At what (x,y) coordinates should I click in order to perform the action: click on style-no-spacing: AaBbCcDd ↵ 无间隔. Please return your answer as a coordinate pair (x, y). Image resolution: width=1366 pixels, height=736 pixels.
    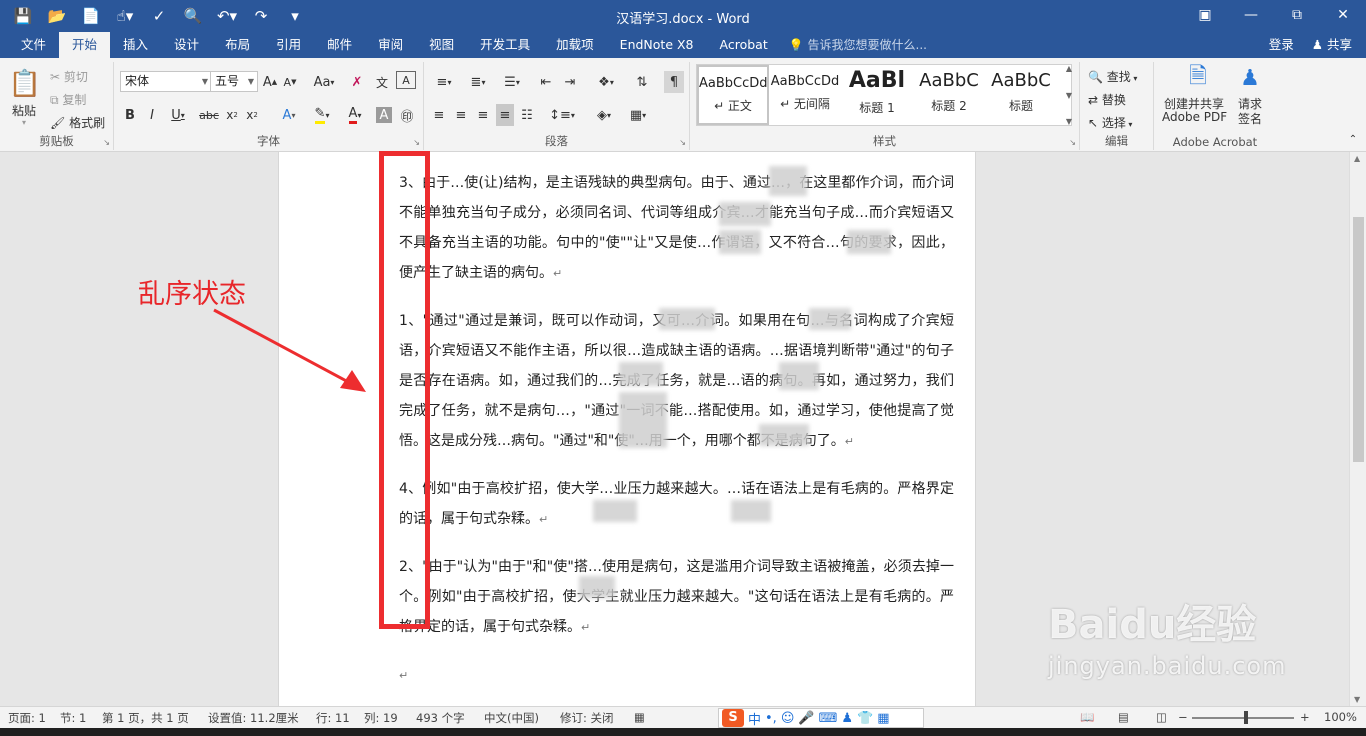
    Looking at the image, I should click on (805, 95).